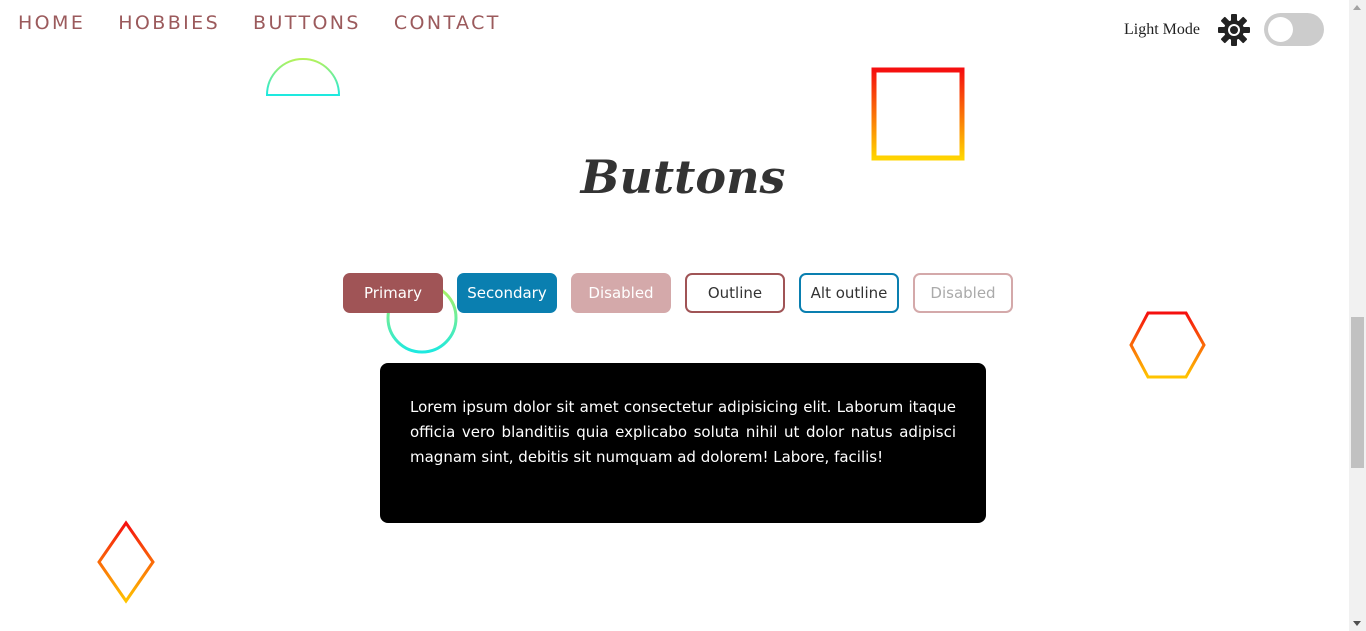  What do you see at coordinates (303, 77) in the screenshot?
I see `semicircle-shape` at bounding box center [303, 77].